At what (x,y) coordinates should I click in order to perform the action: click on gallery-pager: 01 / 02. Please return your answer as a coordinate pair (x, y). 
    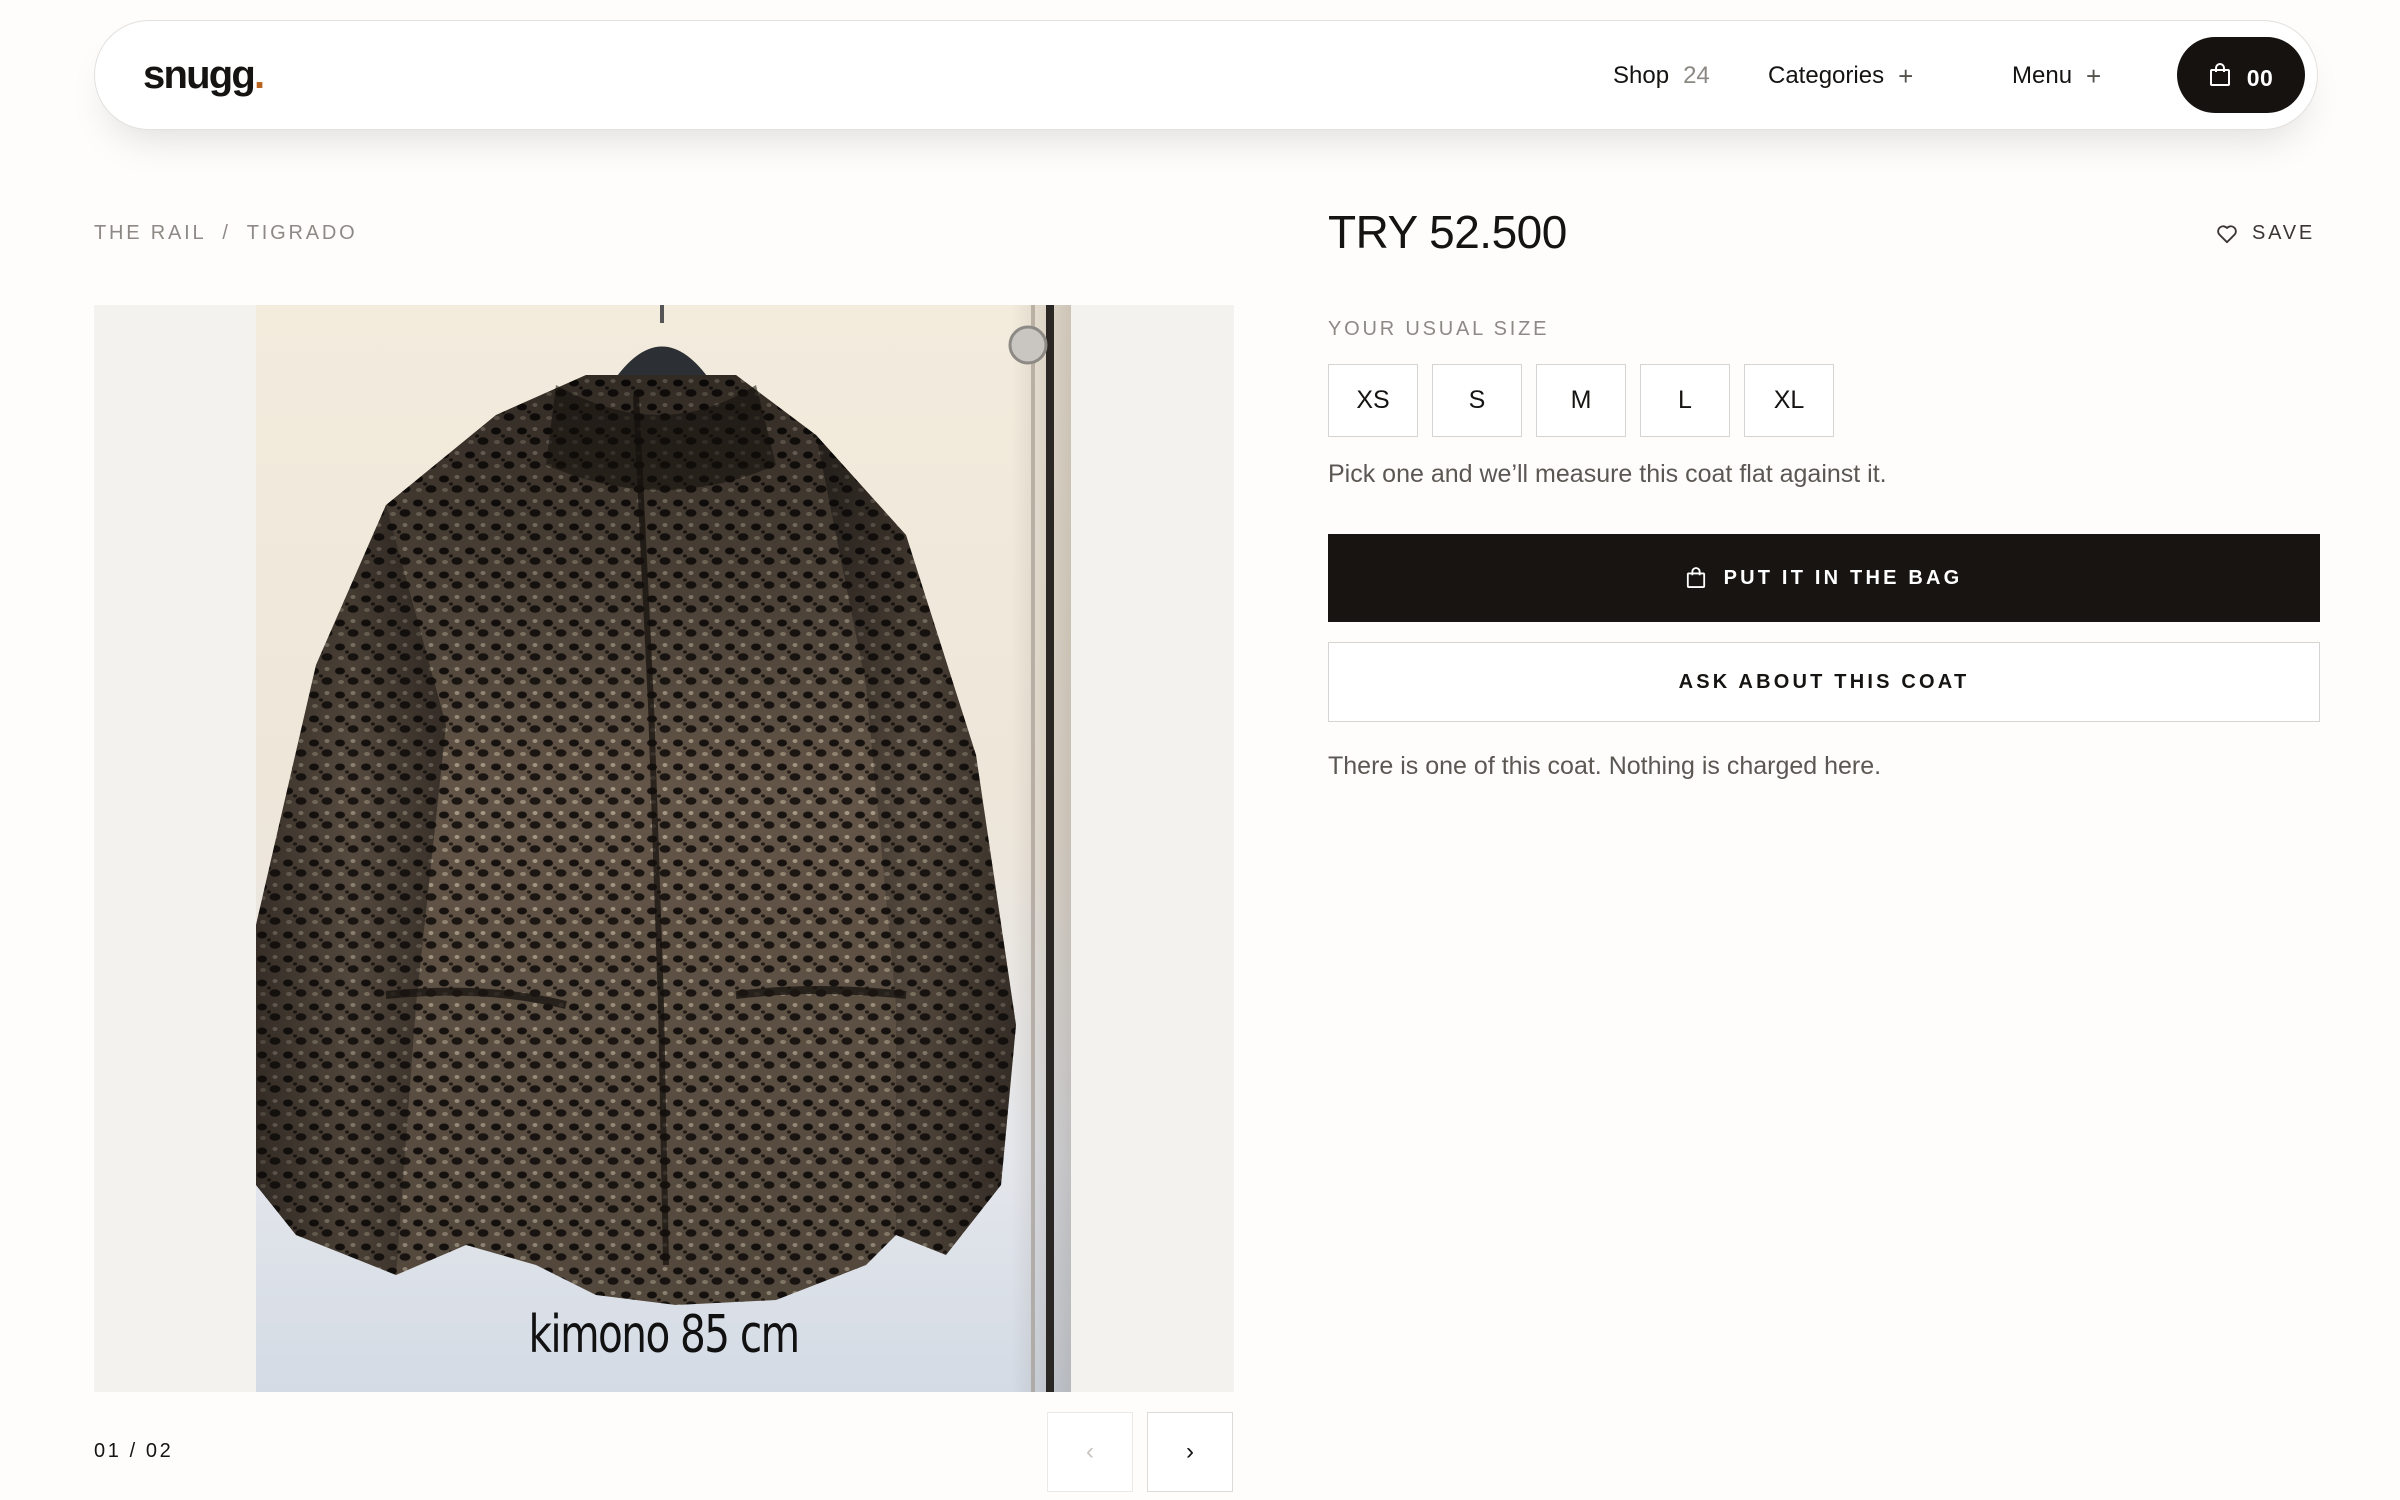
    Looking at the image, I should click on (134, 1451).